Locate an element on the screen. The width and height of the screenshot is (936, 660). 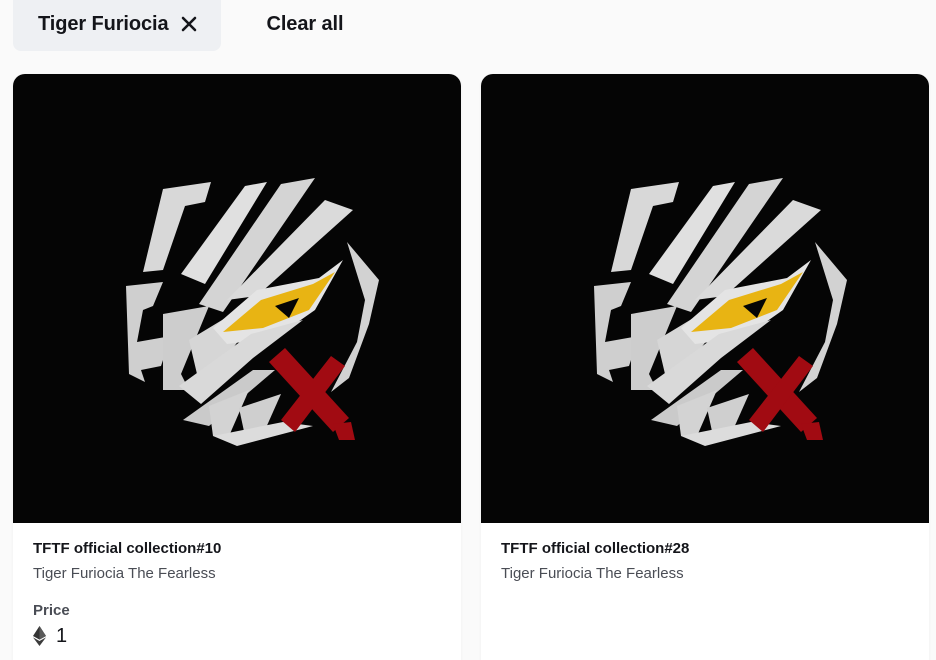
close-icon is located at coordinates (189, 24).